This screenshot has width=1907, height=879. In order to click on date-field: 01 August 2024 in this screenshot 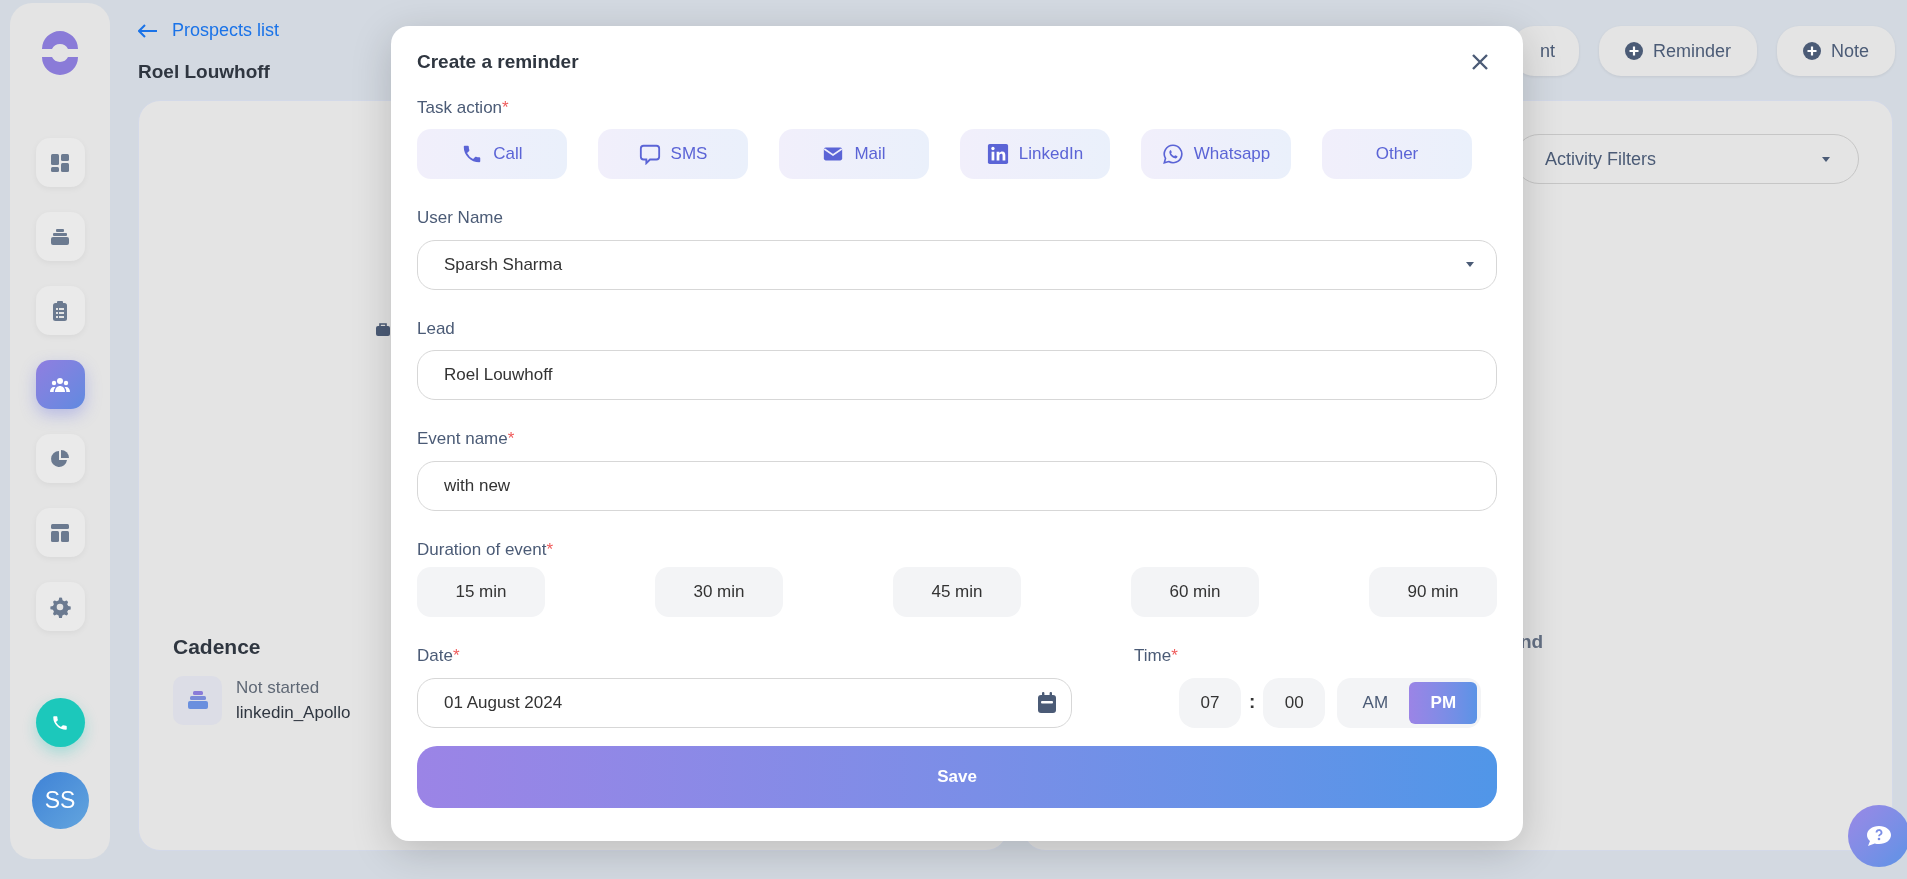, I will do `click(744, 702)`.